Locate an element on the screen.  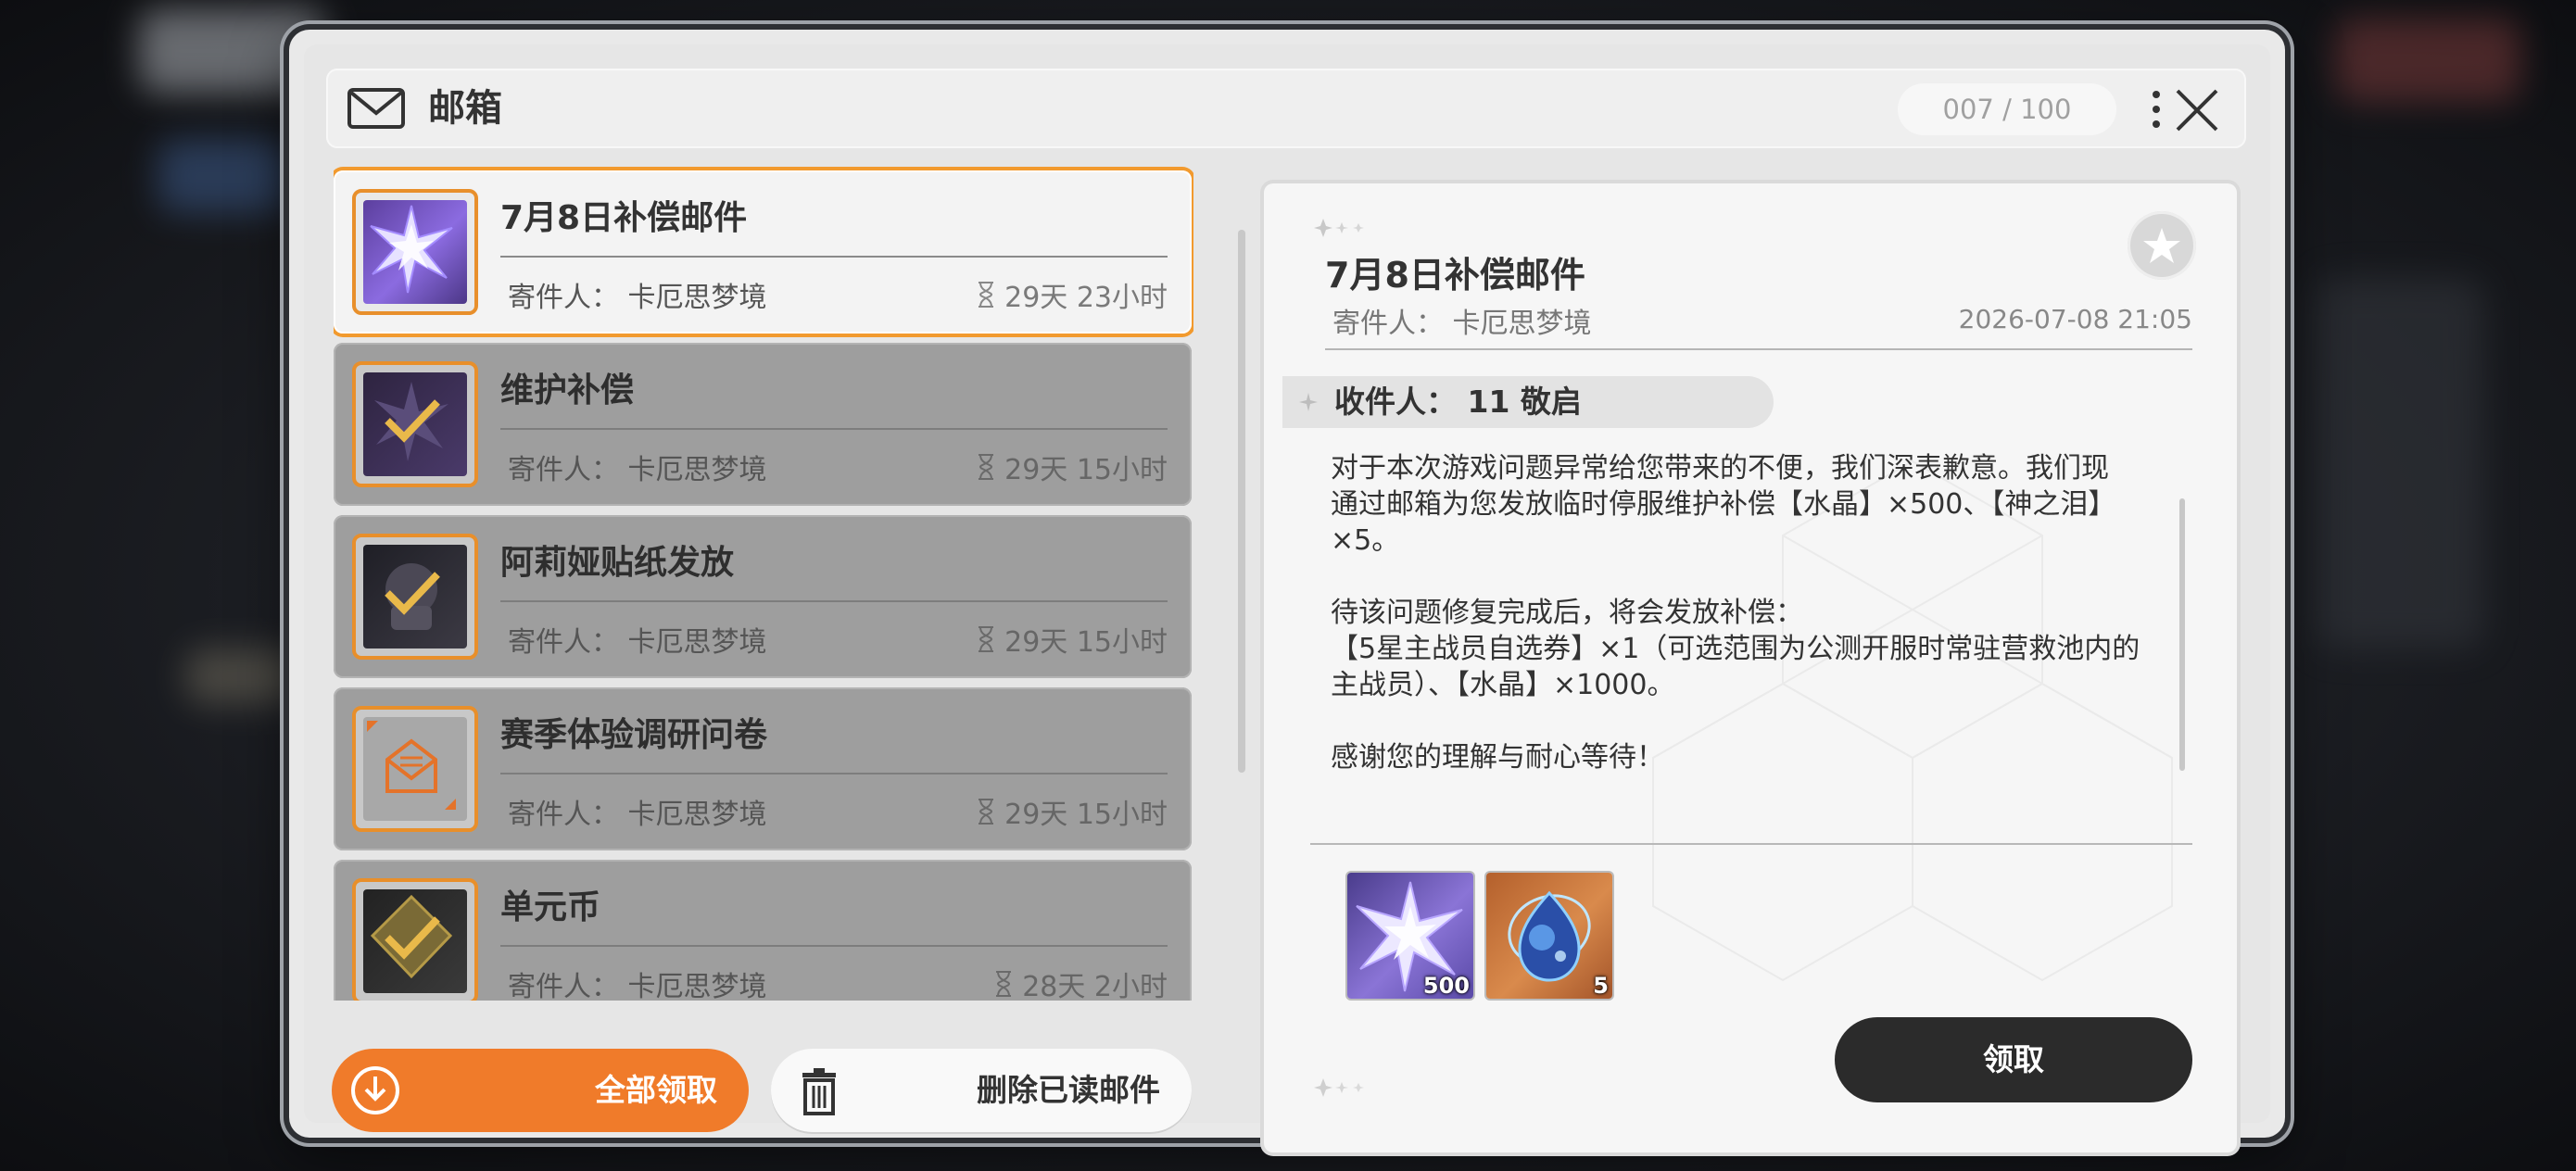
titlebar: 邮箱 007 / 100 is located at coordinates (1286, 109).